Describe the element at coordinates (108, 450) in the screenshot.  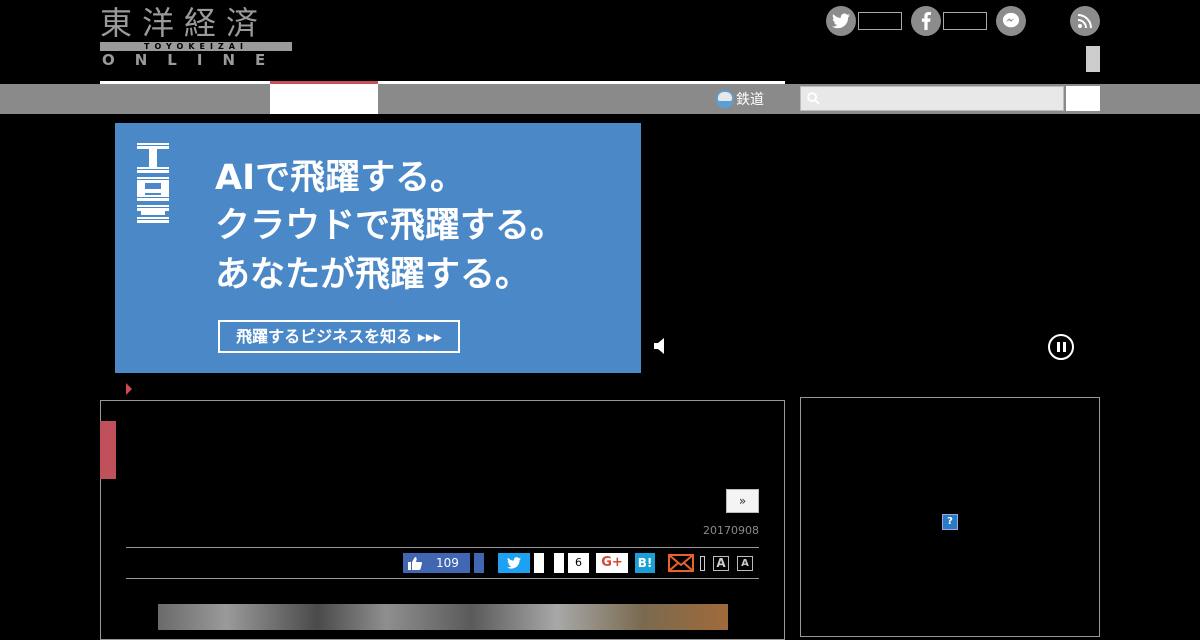
I see `article-category-tab` at that location.